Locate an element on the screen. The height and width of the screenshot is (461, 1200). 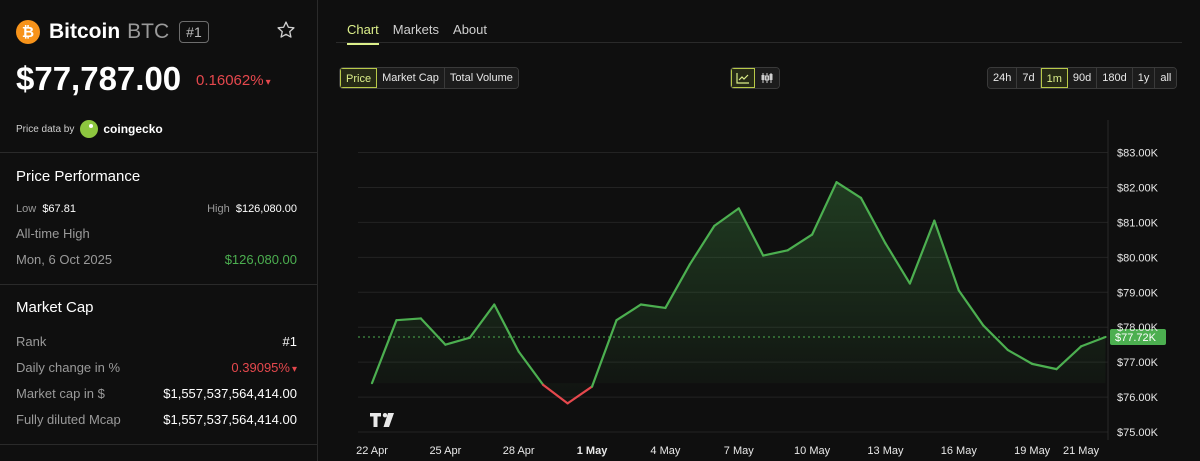
market-cap-value: $1,557,537,564,414.00 is located at coordinates (230, 393).